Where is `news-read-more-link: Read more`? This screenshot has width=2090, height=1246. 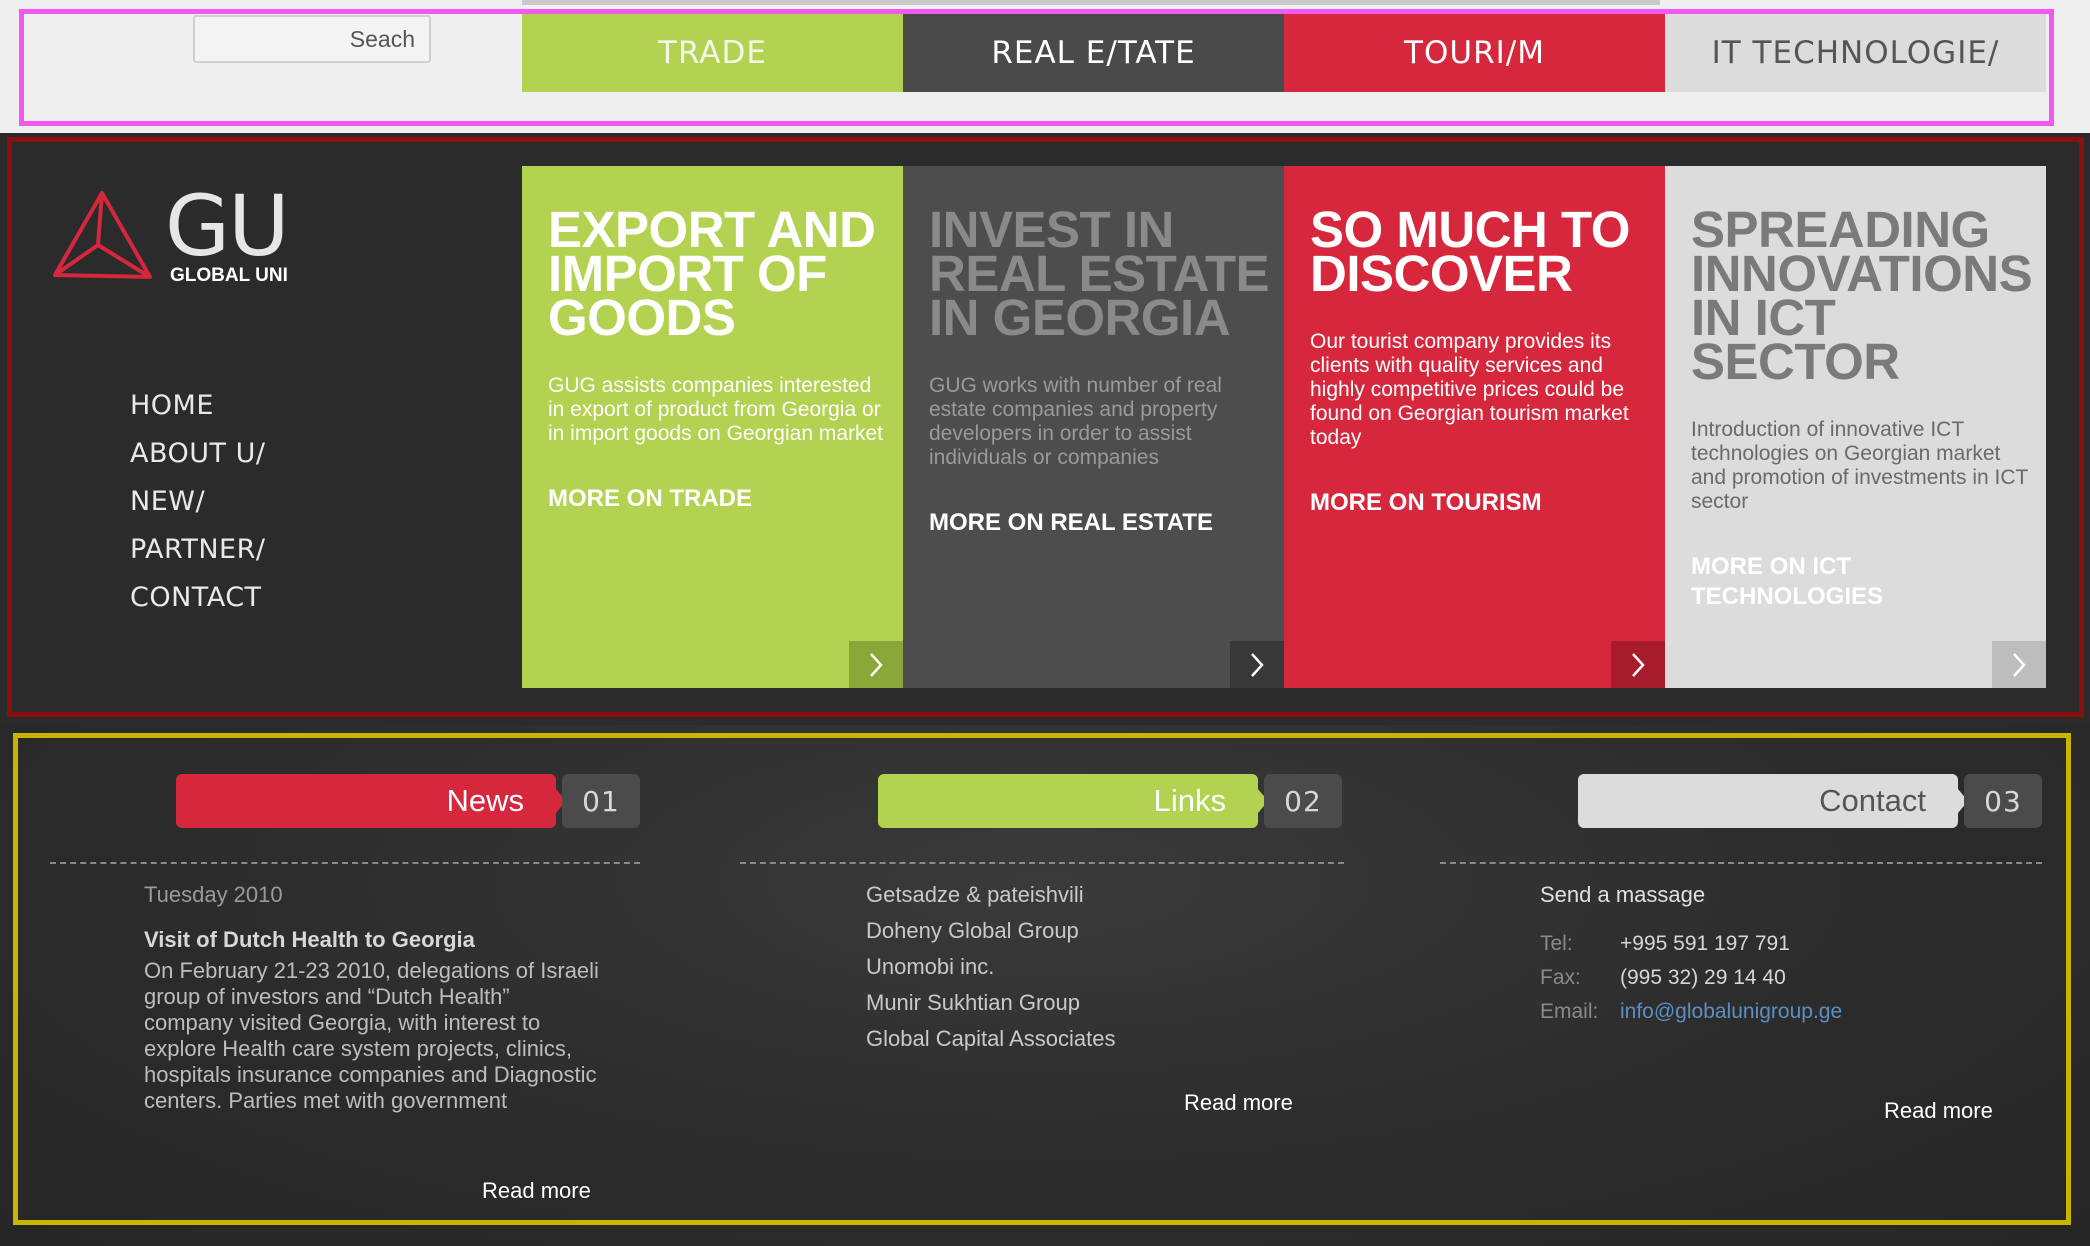
news-read-more-link: Read more is located at coordinates (536, 1191).